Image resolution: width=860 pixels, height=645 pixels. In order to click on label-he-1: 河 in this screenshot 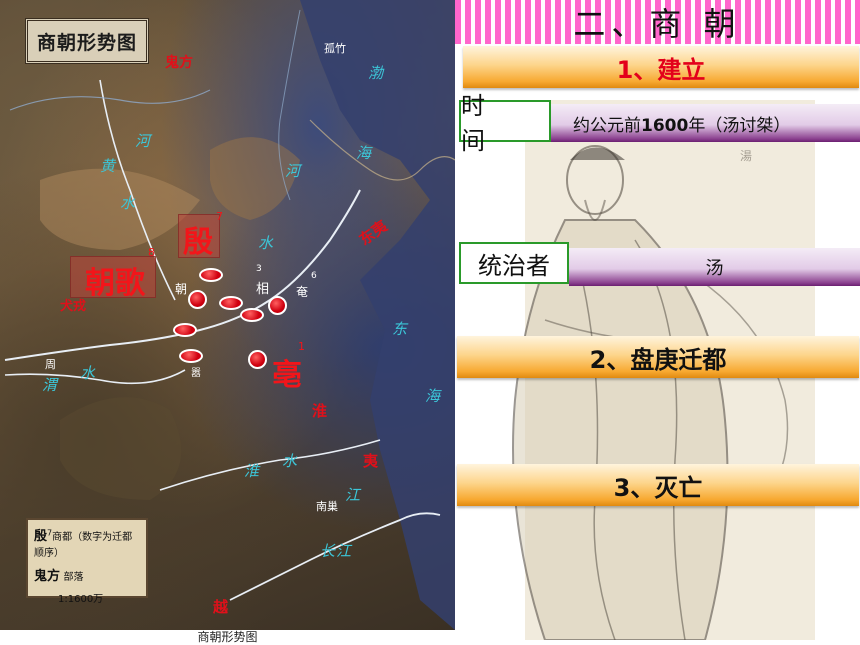, I will do `click(293, 171)`.